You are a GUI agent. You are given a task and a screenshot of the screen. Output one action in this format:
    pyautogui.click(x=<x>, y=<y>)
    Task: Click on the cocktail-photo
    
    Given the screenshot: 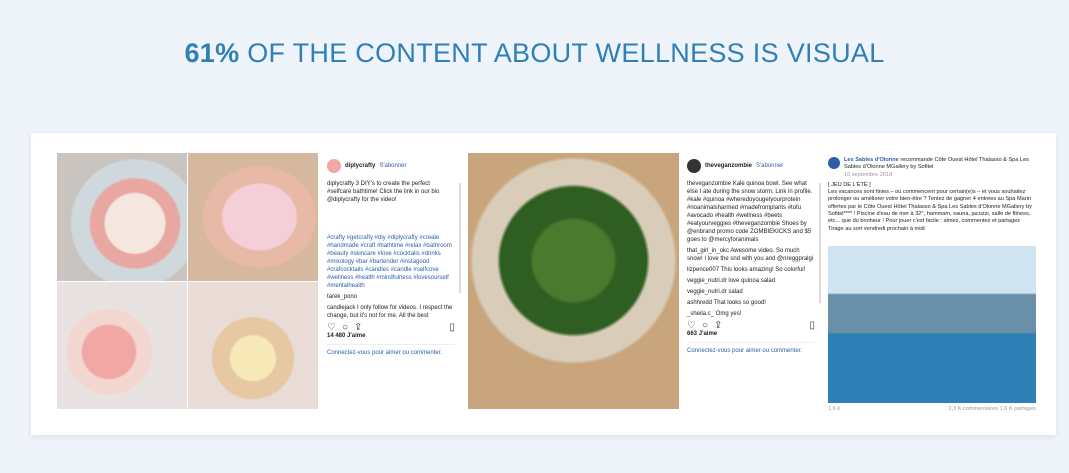 What is the action you would take?
    pyautogui.click(x=122, y=345)
    